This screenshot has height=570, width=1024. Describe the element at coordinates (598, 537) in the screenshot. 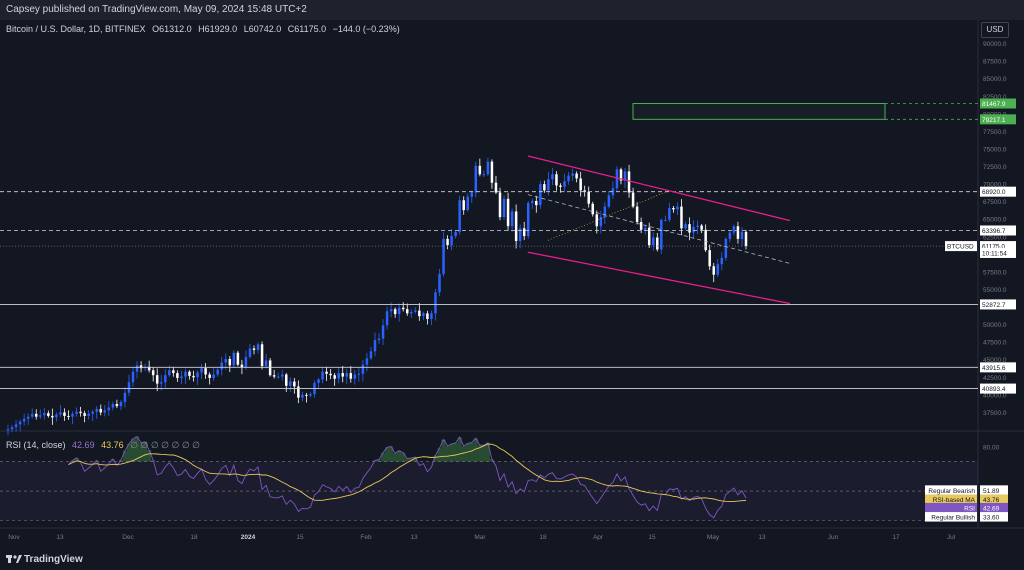

I see `x-tick-label: Apr` at that location.